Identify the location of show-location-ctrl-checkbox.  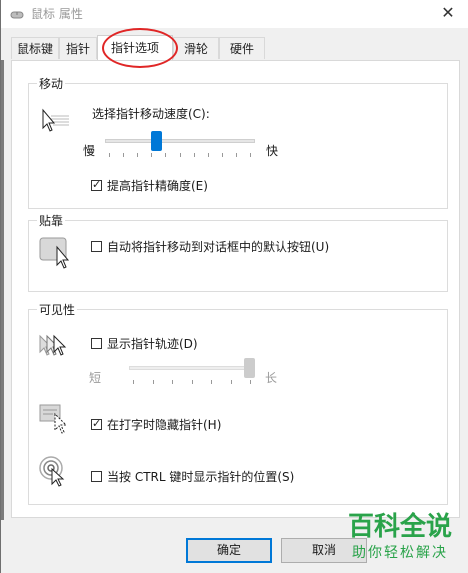
(96, 476).